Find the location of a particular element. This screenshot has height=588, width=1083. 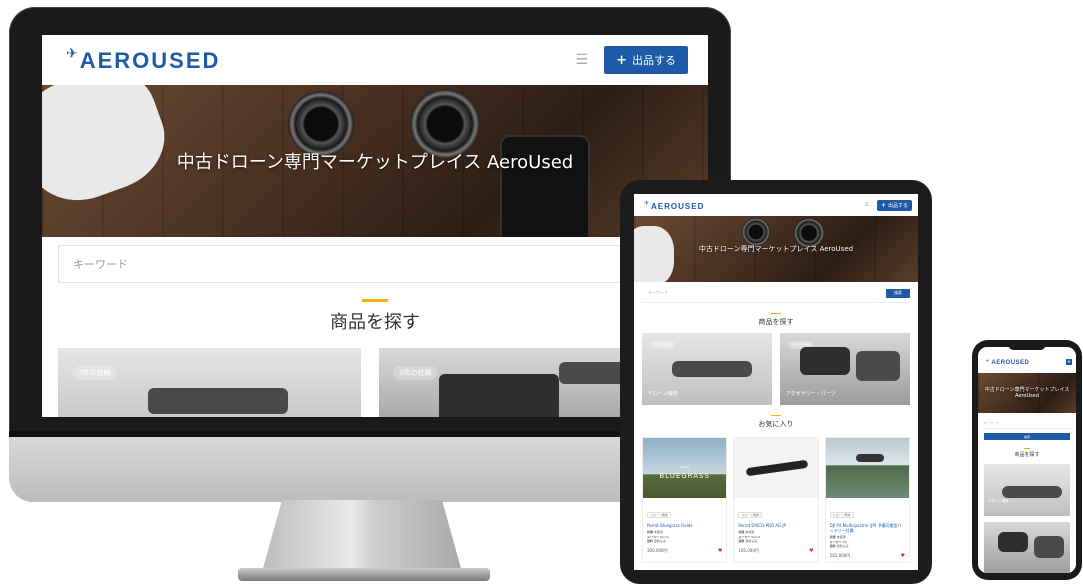

category-count-badge: 3件の投稿 is located at coordinates (415, 373).